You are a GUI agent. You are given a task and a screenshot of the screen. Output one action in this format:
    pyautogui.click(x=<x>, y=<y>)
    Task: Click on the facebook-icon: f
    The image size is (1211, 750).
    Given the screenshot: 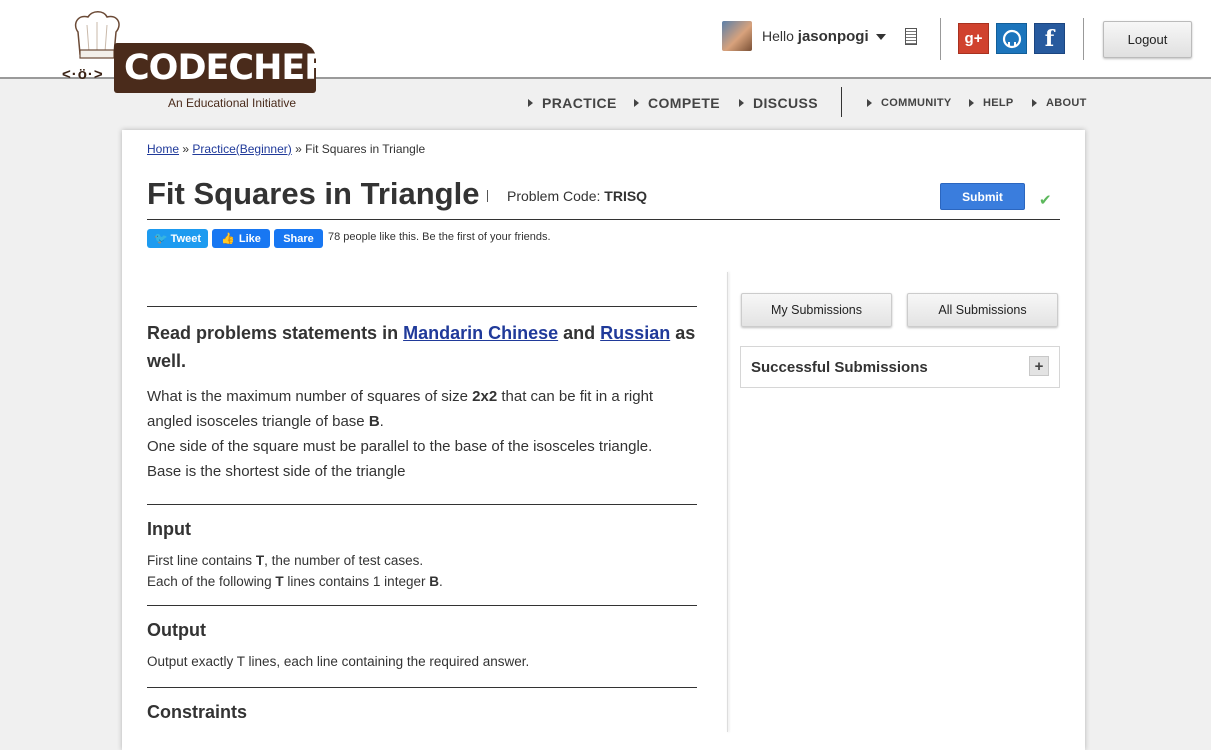 What is the action you would take?
    pyautogui.click(x=1049, y=38)
    